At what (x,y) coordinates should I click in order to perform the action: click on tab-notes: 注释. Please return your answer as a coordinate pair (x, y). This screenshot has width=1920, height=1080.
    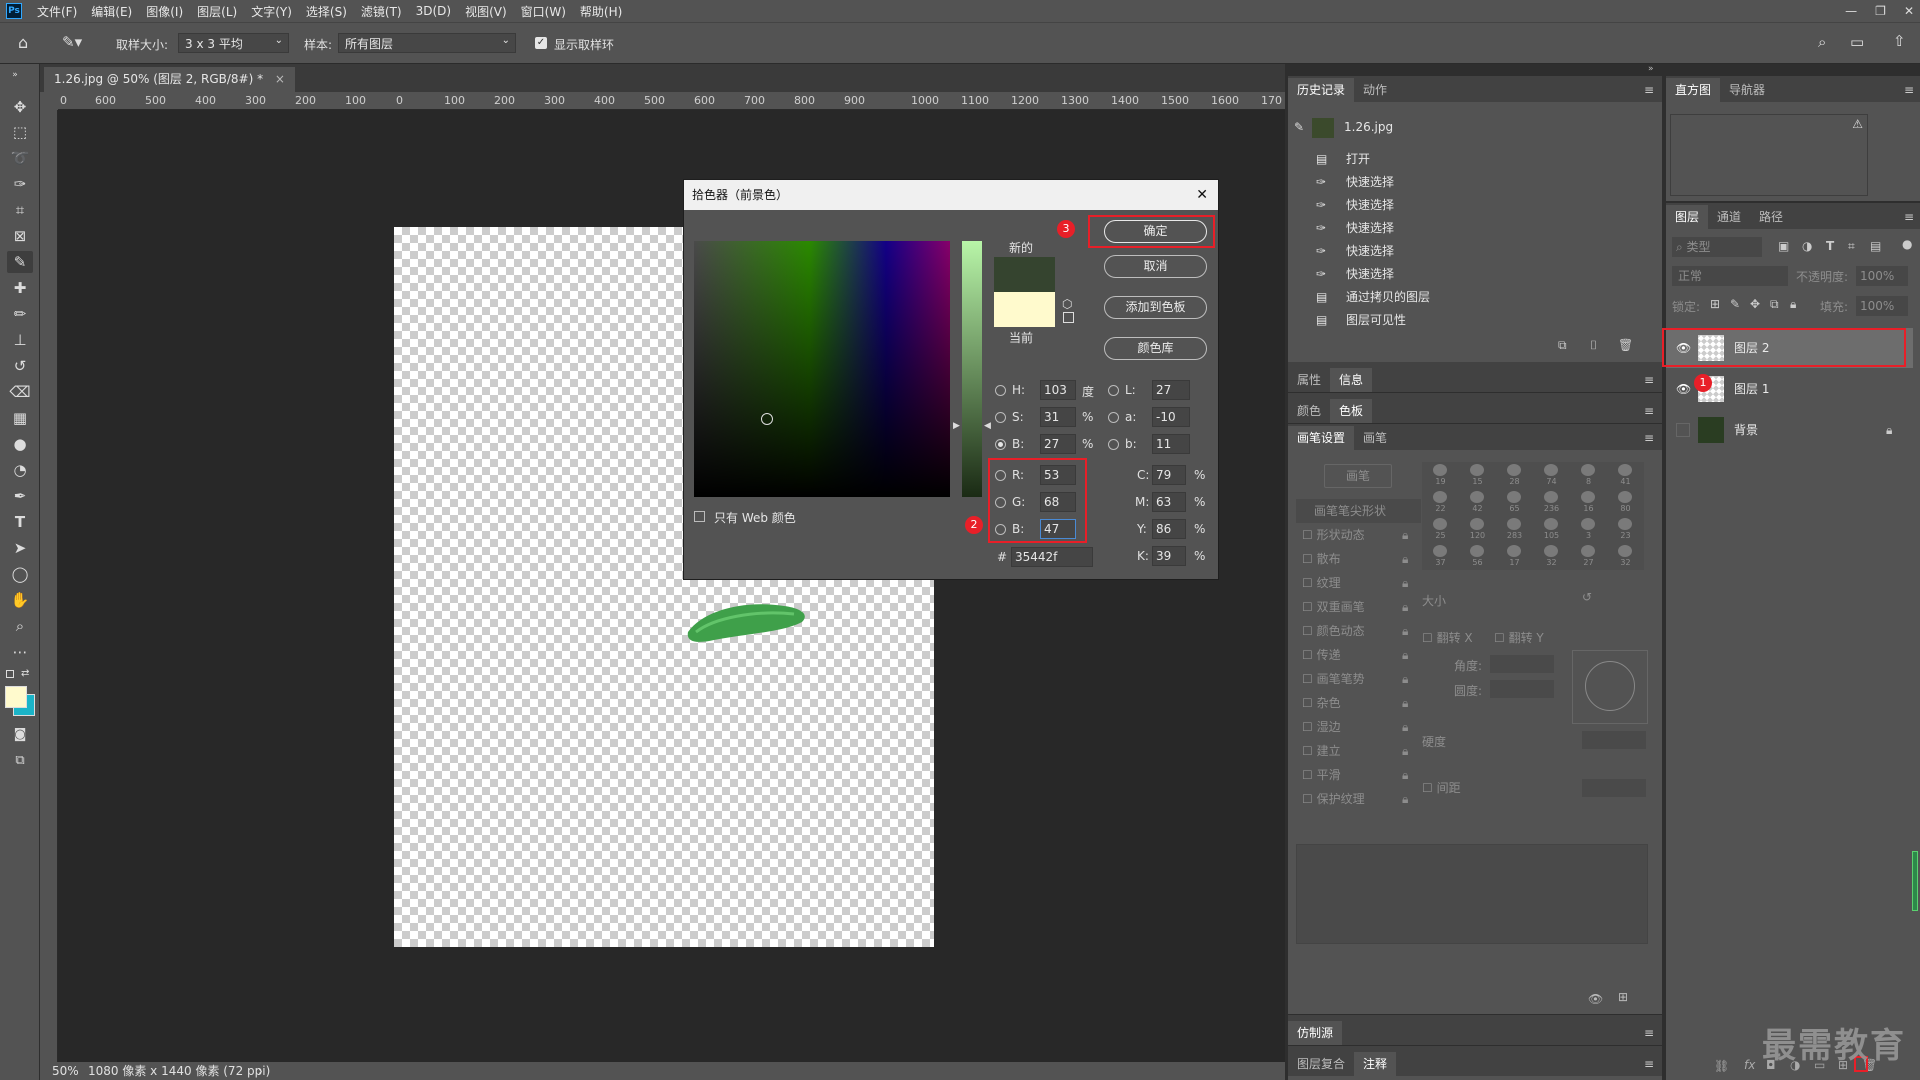
    Looking at the image, I should click on (1375, 1064).